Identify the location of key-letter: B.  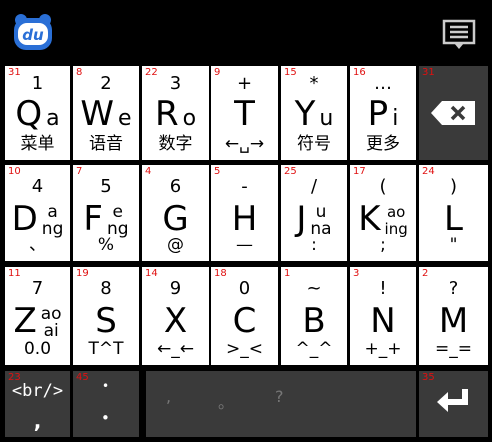
(314, 321).